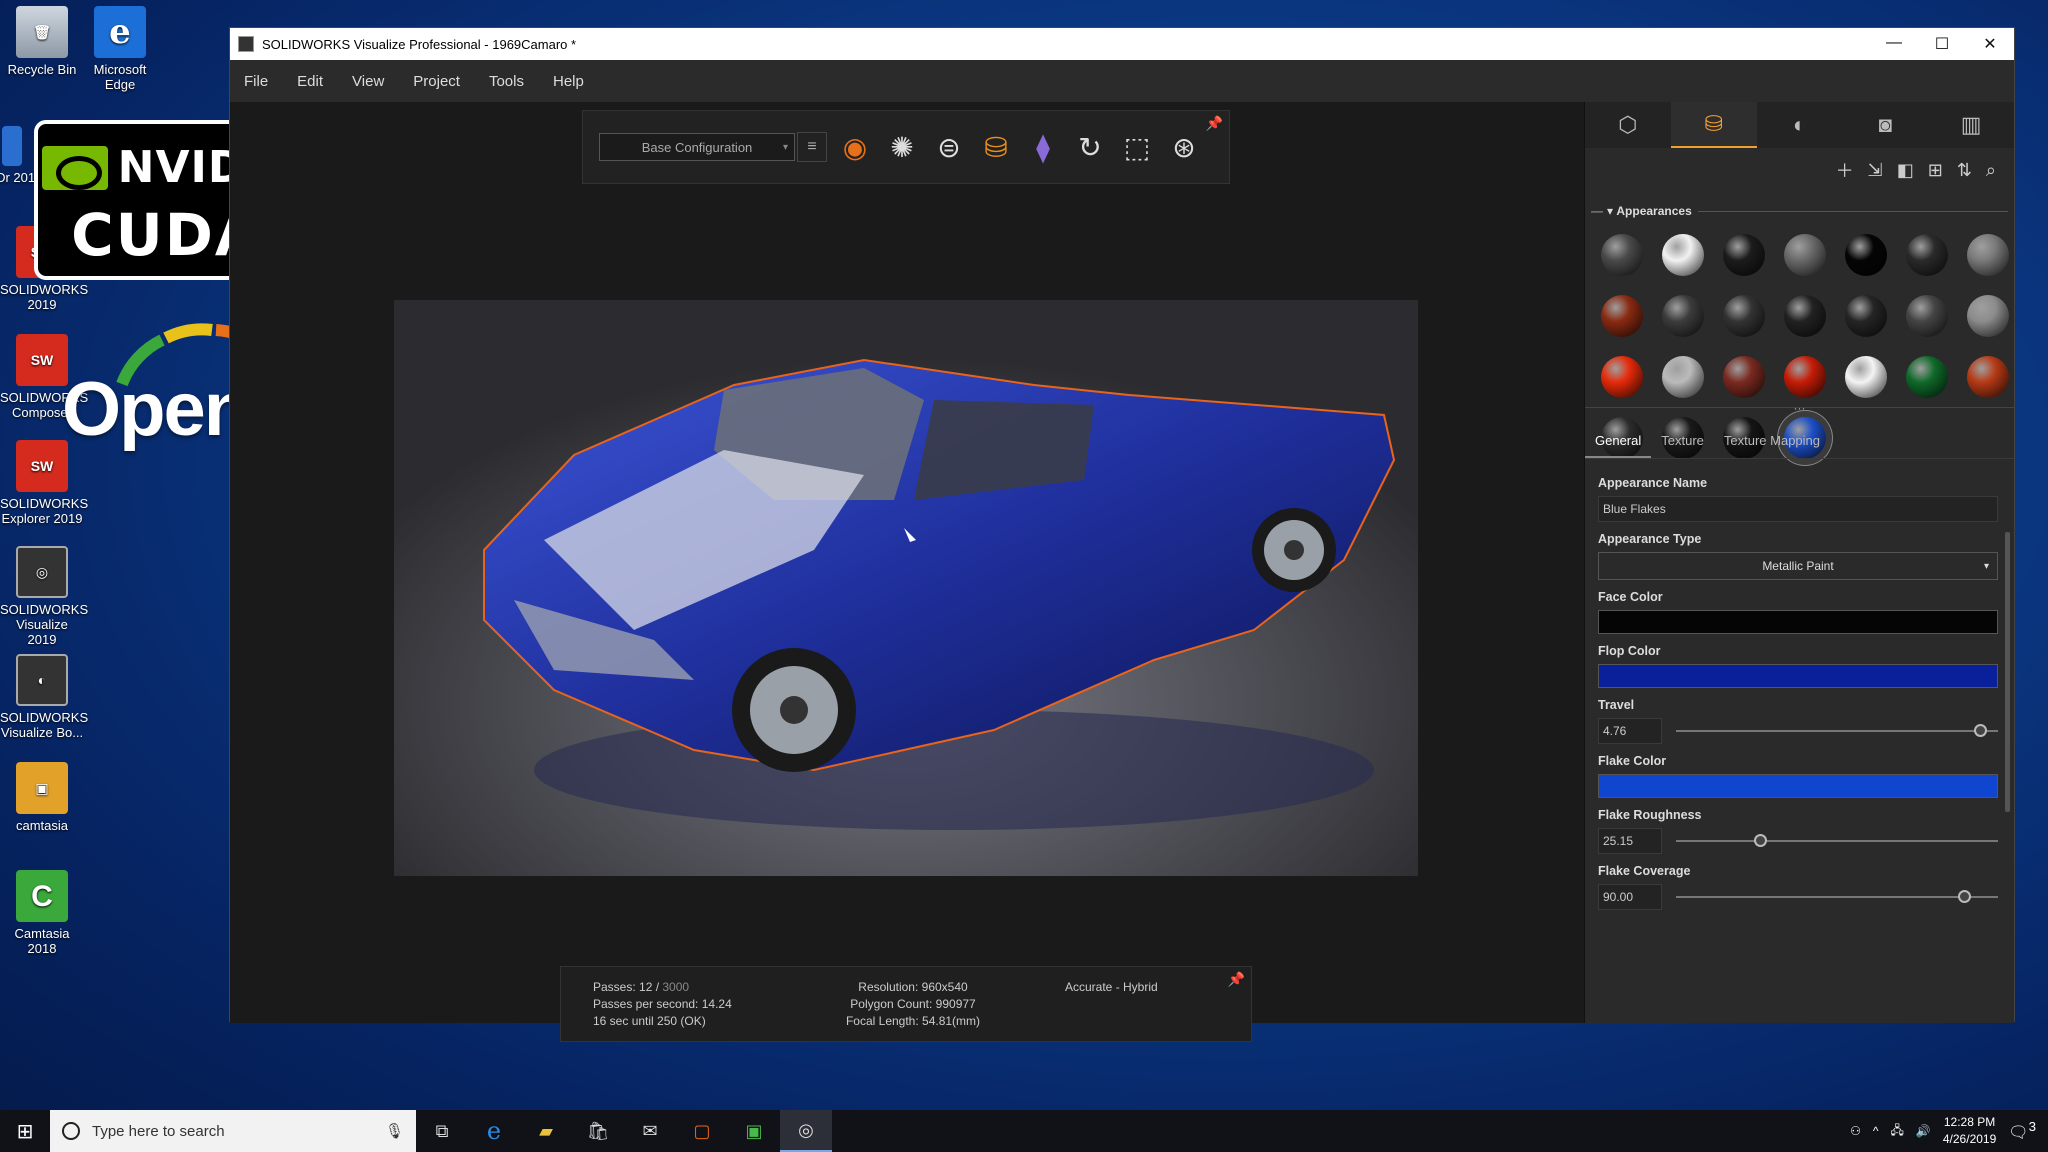  I want to click on tab-cameras: ◙, so click(1885, 125).